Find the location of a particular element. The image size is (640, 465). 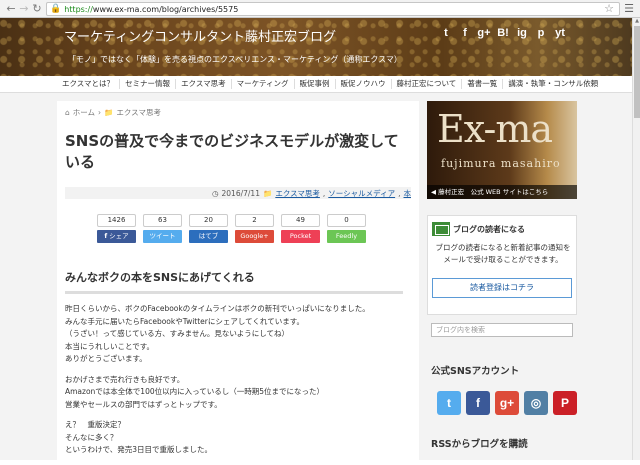

nav-item: 販促事例 is located at coordinates (315, 84).